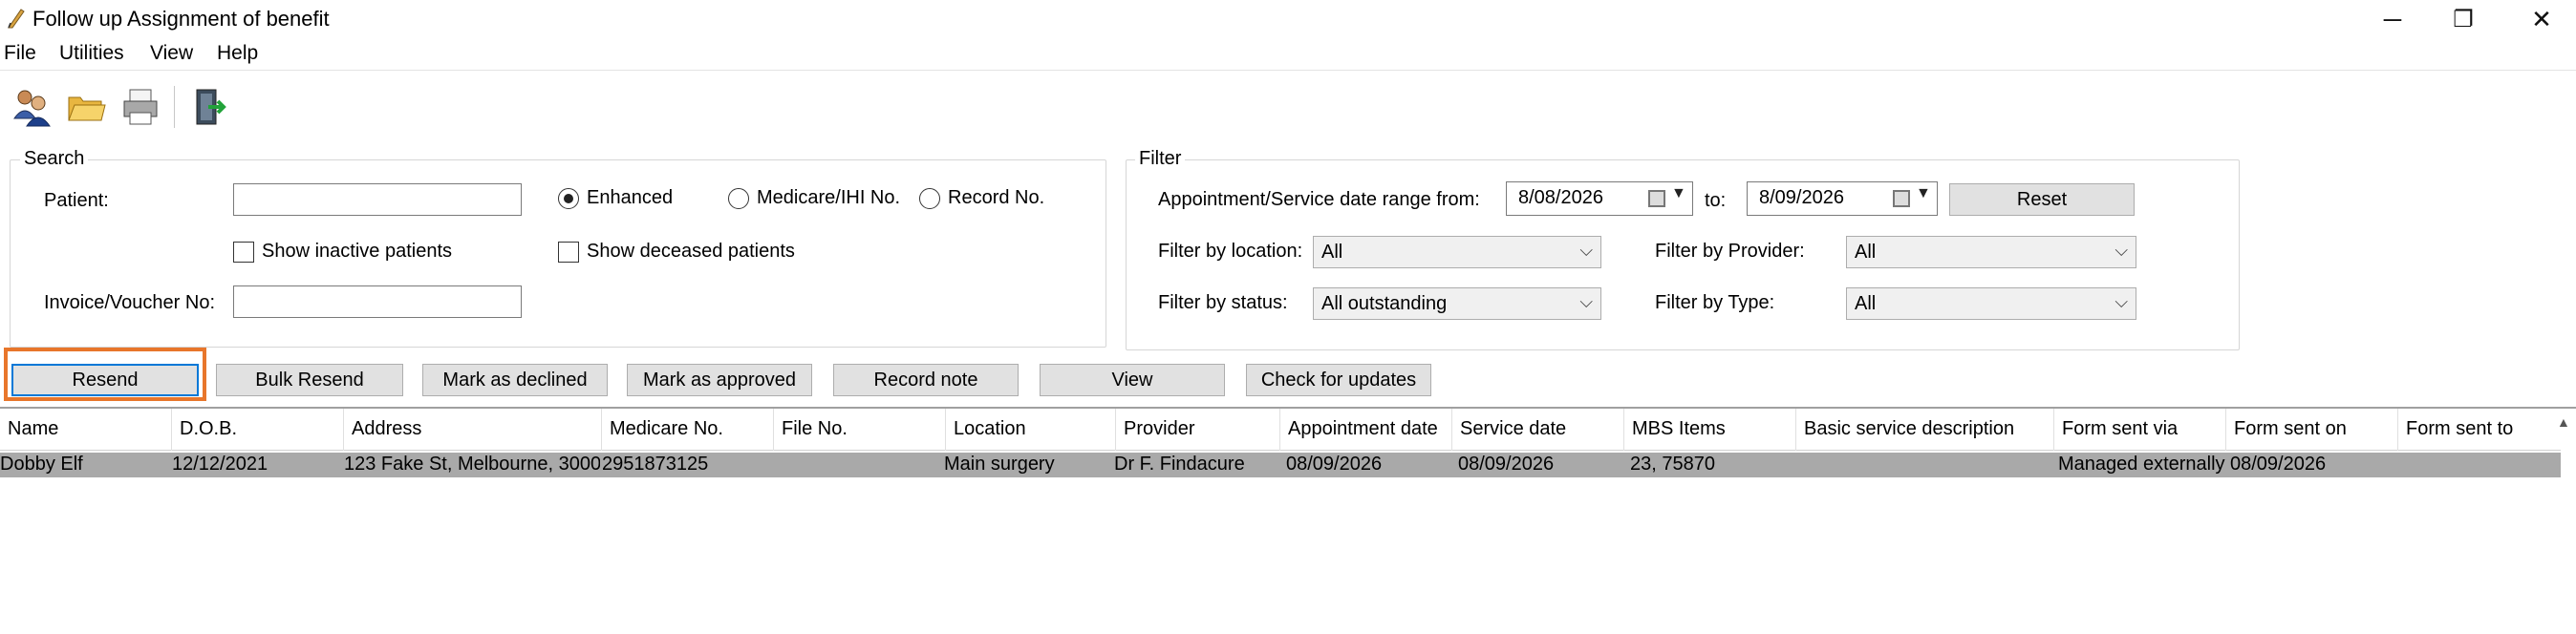 The image size is (2576, 634). Describe the element at coordinates (171, 53) in the screenshot. I see `menu-view: View` at that location.